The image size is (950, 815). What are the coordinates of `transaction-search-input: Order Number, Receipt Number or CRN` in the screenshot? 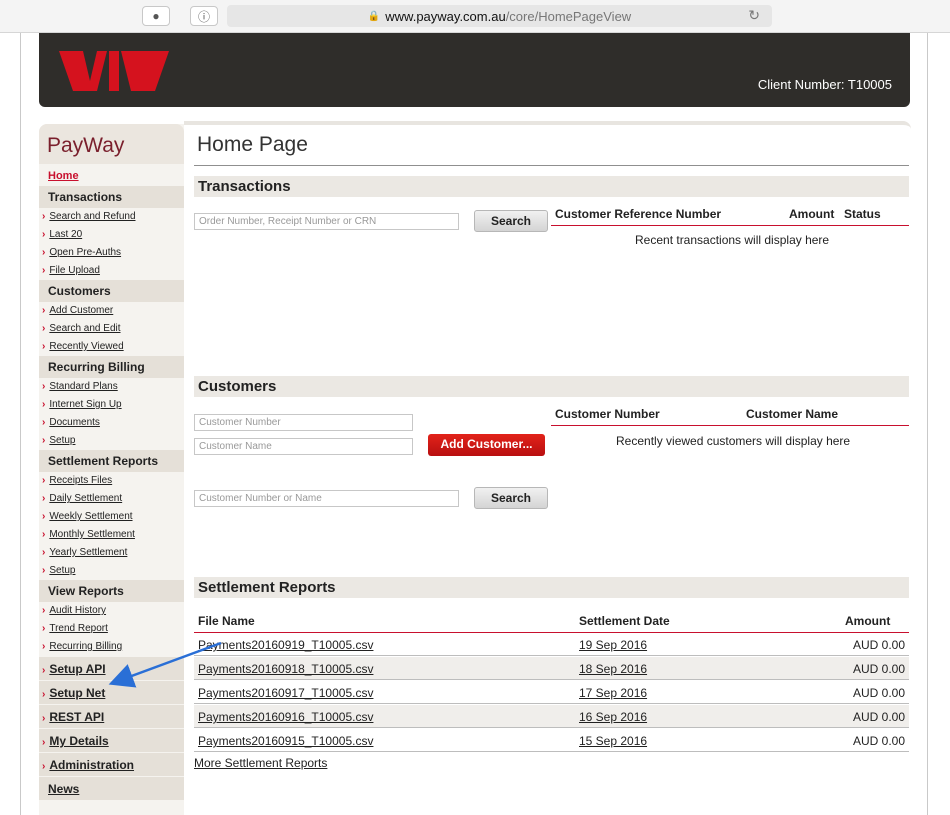 It's located at (326, 221).